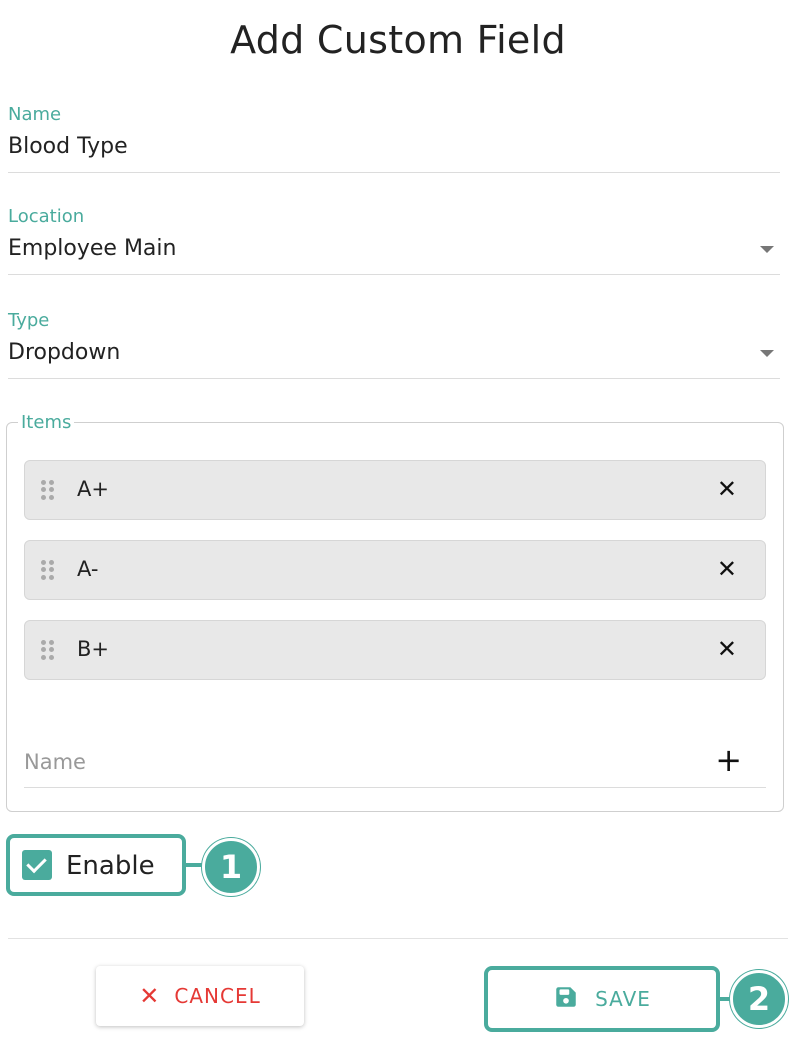  What do you see at coordinates (110, 866) in the screenshot?
I see `enable-label: Enable` at bounding box center [110, 866].